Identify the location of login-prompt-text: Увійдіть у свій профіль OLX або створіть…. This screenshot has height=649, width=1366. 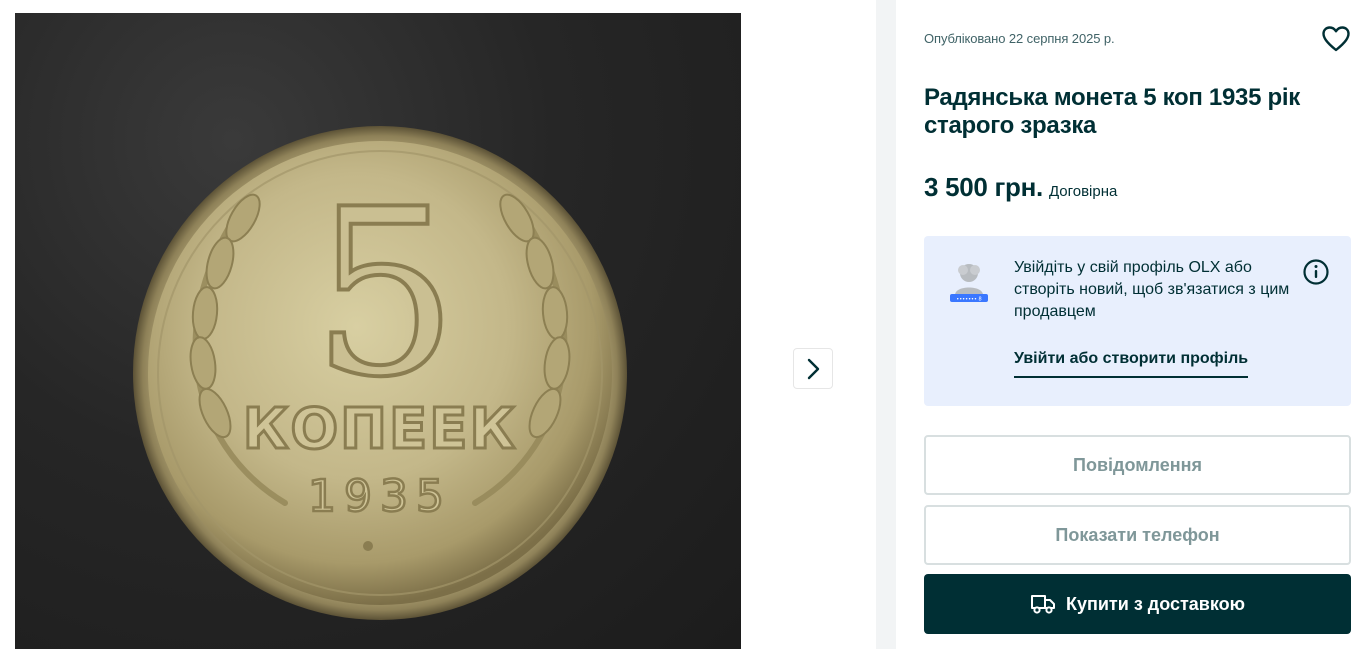
(1152, 289).